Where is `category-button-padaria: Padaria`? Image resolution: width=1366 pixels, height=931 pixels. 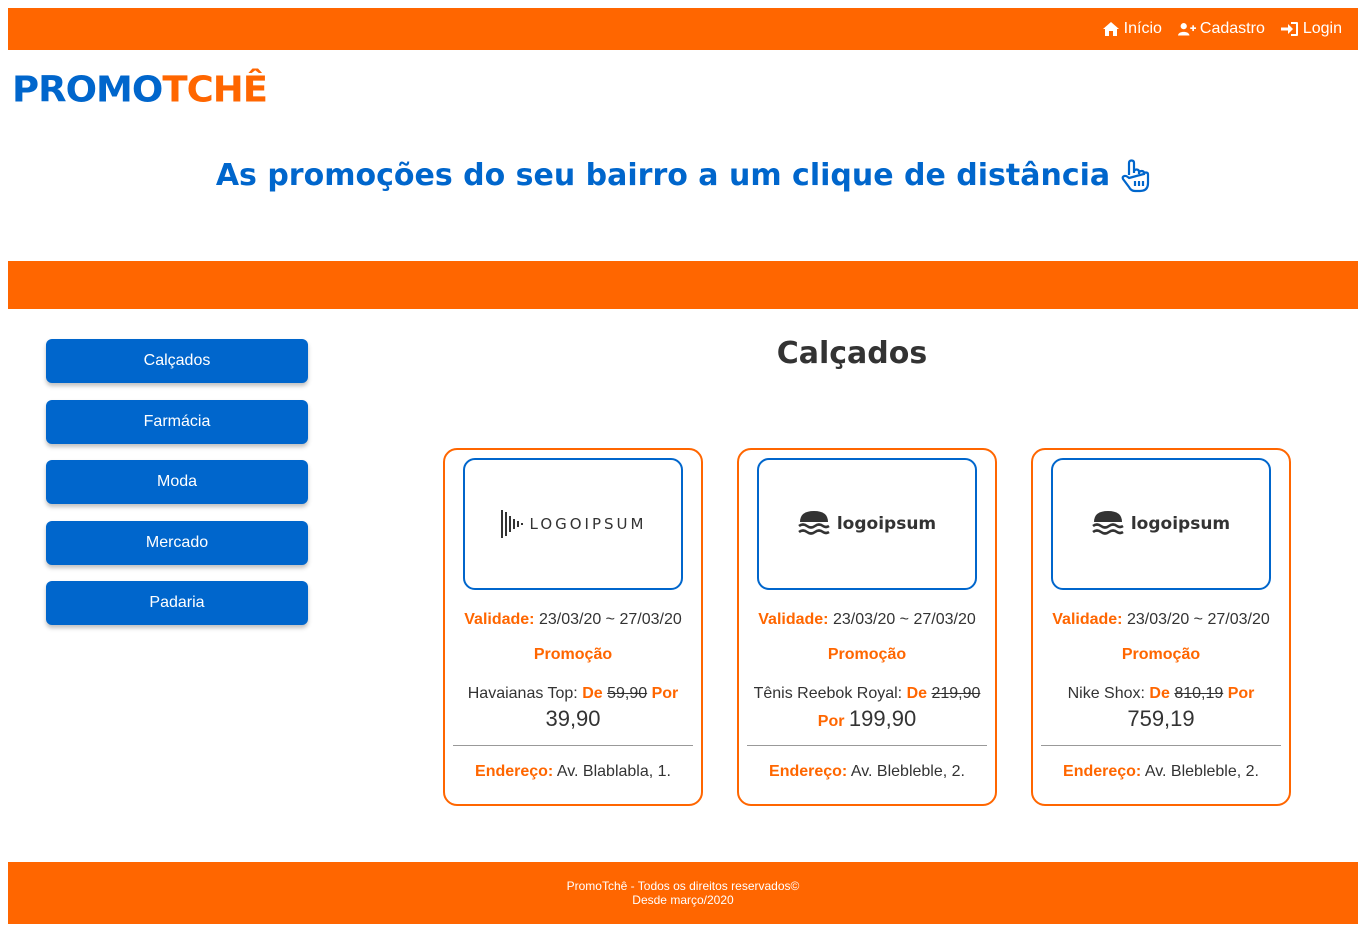
category-button-padaria: Padaria is located at coordinates (177, 603).